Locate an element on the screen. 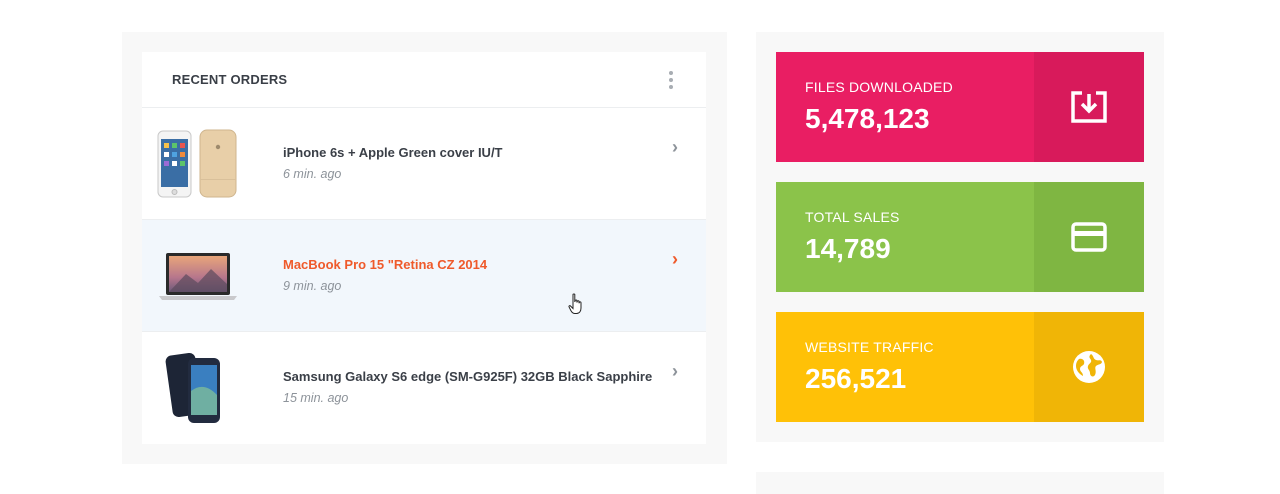  files-downloaded-card: FILES DOWNLOADED 5,478,123 is located at coordinates (960, 107).